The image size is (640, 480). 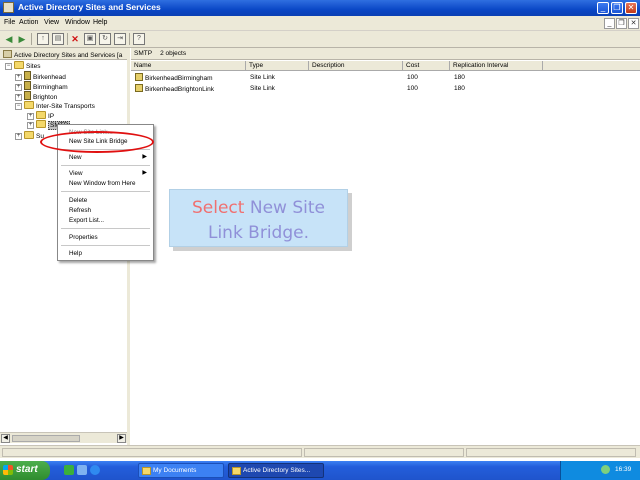 I want to click on menu-window: Window, so click(x=77, y=22).